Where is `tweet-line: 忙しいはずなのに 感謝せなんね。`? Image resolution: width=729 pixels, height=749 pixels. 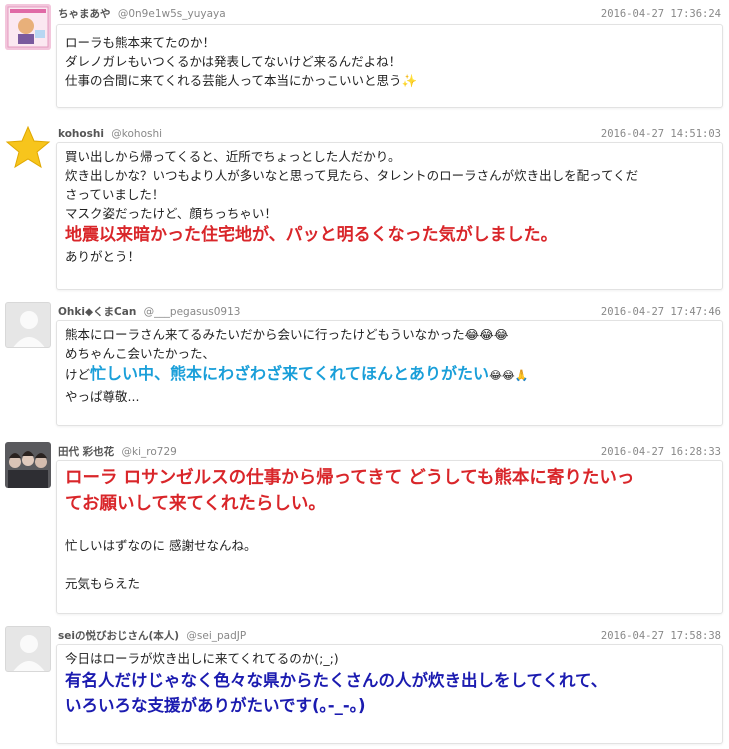
tweet-line: 忙しいはずなのに 感謝せなんね。 is located at coordinates (161, 545).